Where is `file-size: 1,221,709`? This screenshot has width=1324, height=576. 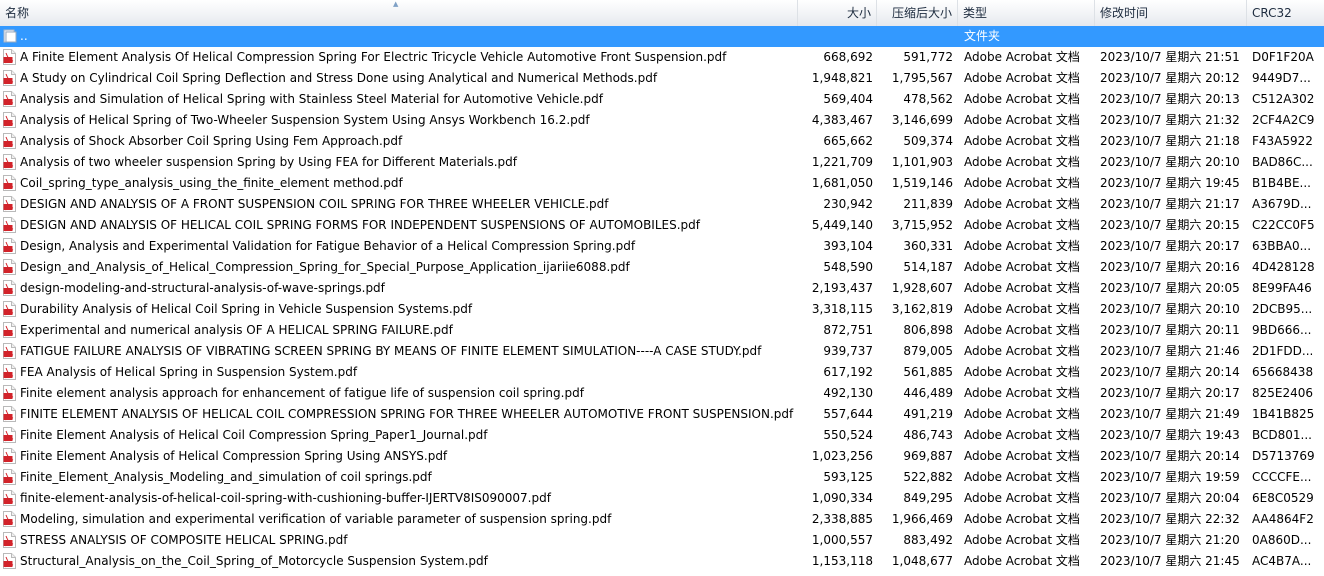
file-size: 1,221,709 is located at coordinates (842, 162).